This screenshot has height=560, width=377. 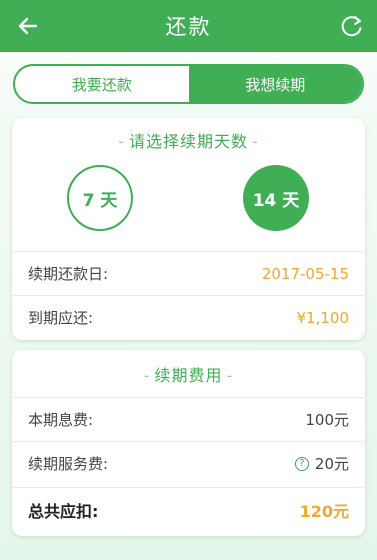 What do you see at coordinates (147, 375) in the screenshot?
I see `fees-dash-left: -` at bounding box center [147, 375].